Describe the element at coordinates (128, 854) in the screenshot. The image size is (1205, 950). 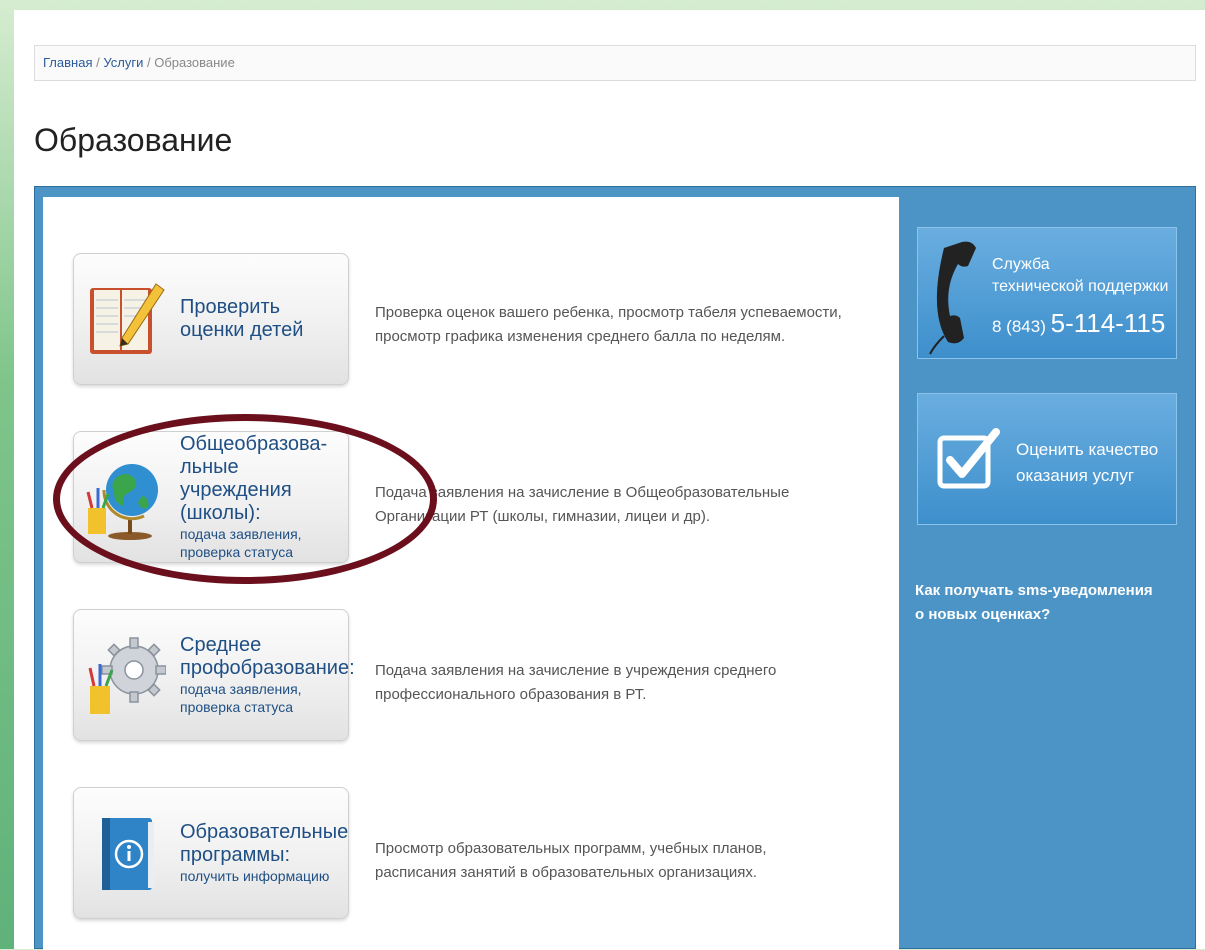
I see `info-book-icon` at that location.